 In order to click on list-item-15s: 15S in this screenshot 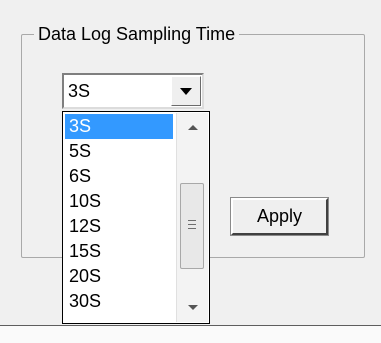, I will do `click(119, 251)`.